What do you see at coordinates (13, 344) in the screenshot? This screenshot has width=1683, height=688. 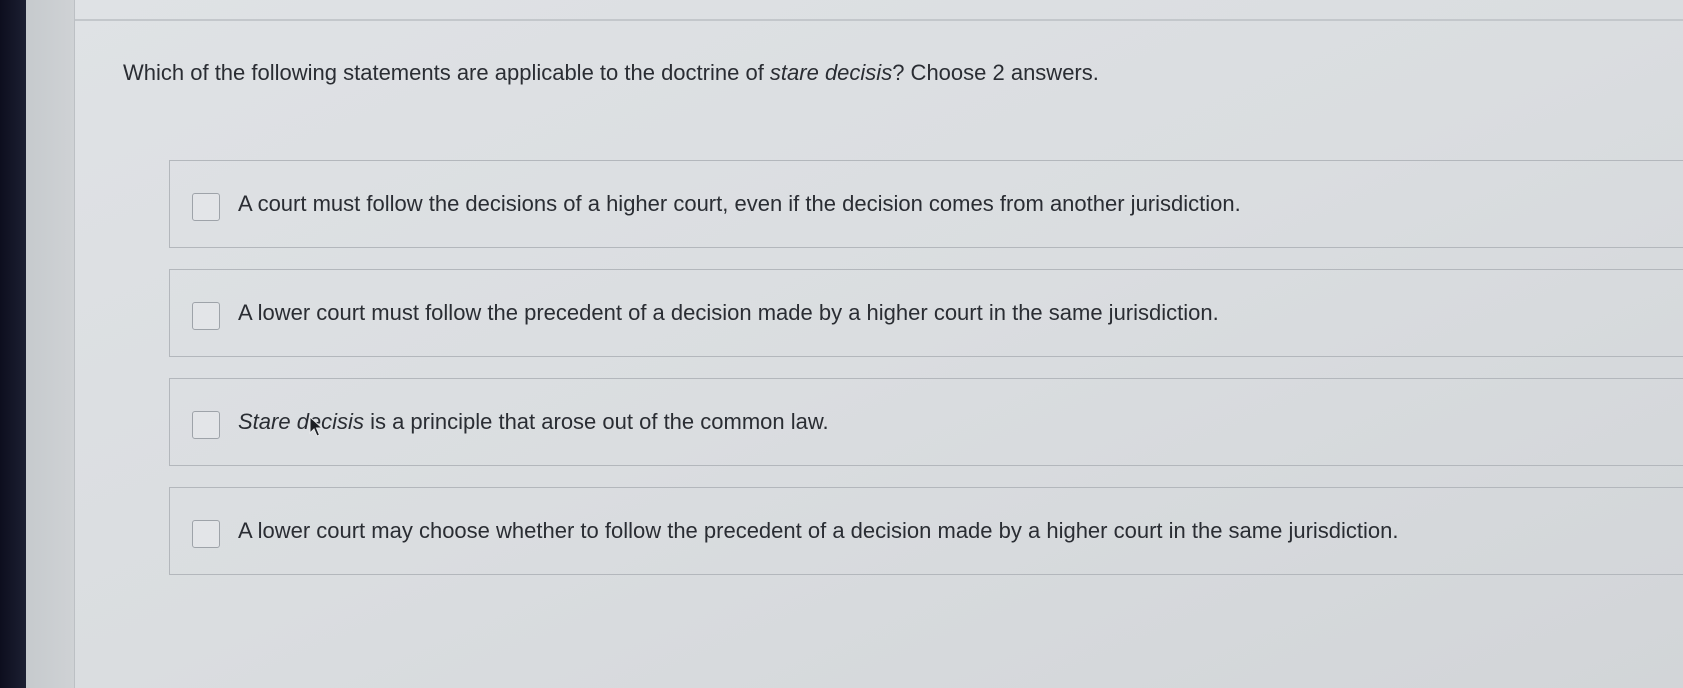 I see `screen-bezel` at bounding box center [13, 344].